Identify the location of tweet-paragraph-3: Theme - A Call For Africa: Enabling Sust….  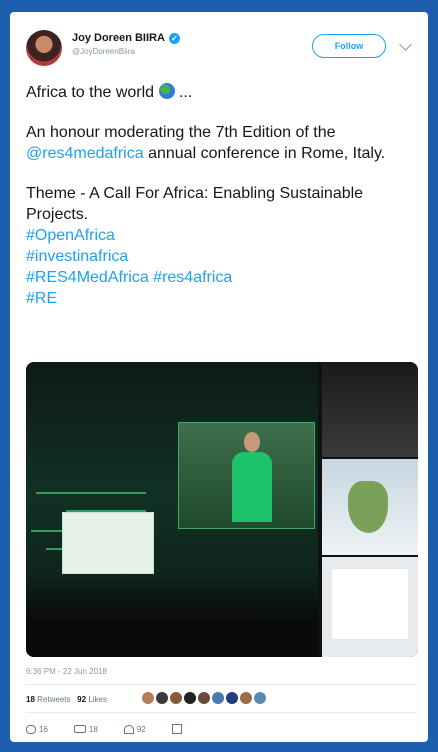
(195, 204).